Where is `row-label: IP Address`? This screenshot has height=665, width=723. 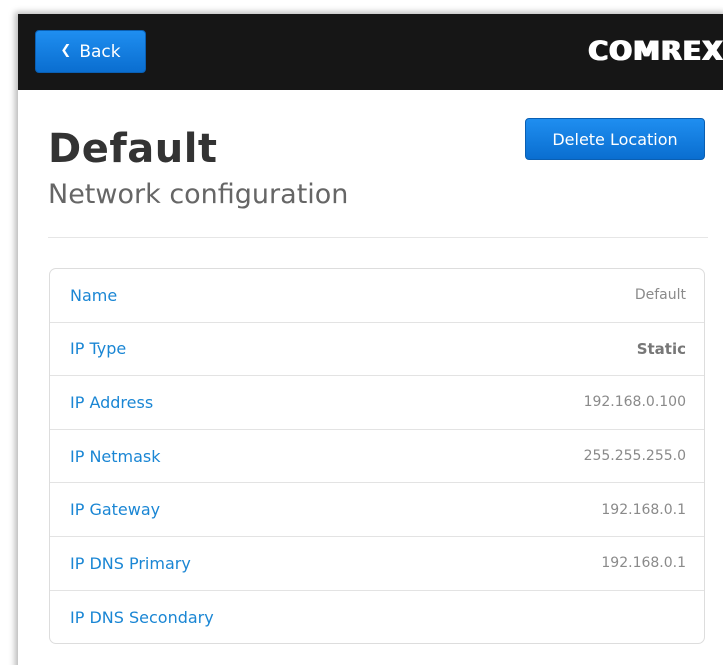
row-label: IP Address is located at coordinates (112, 402).